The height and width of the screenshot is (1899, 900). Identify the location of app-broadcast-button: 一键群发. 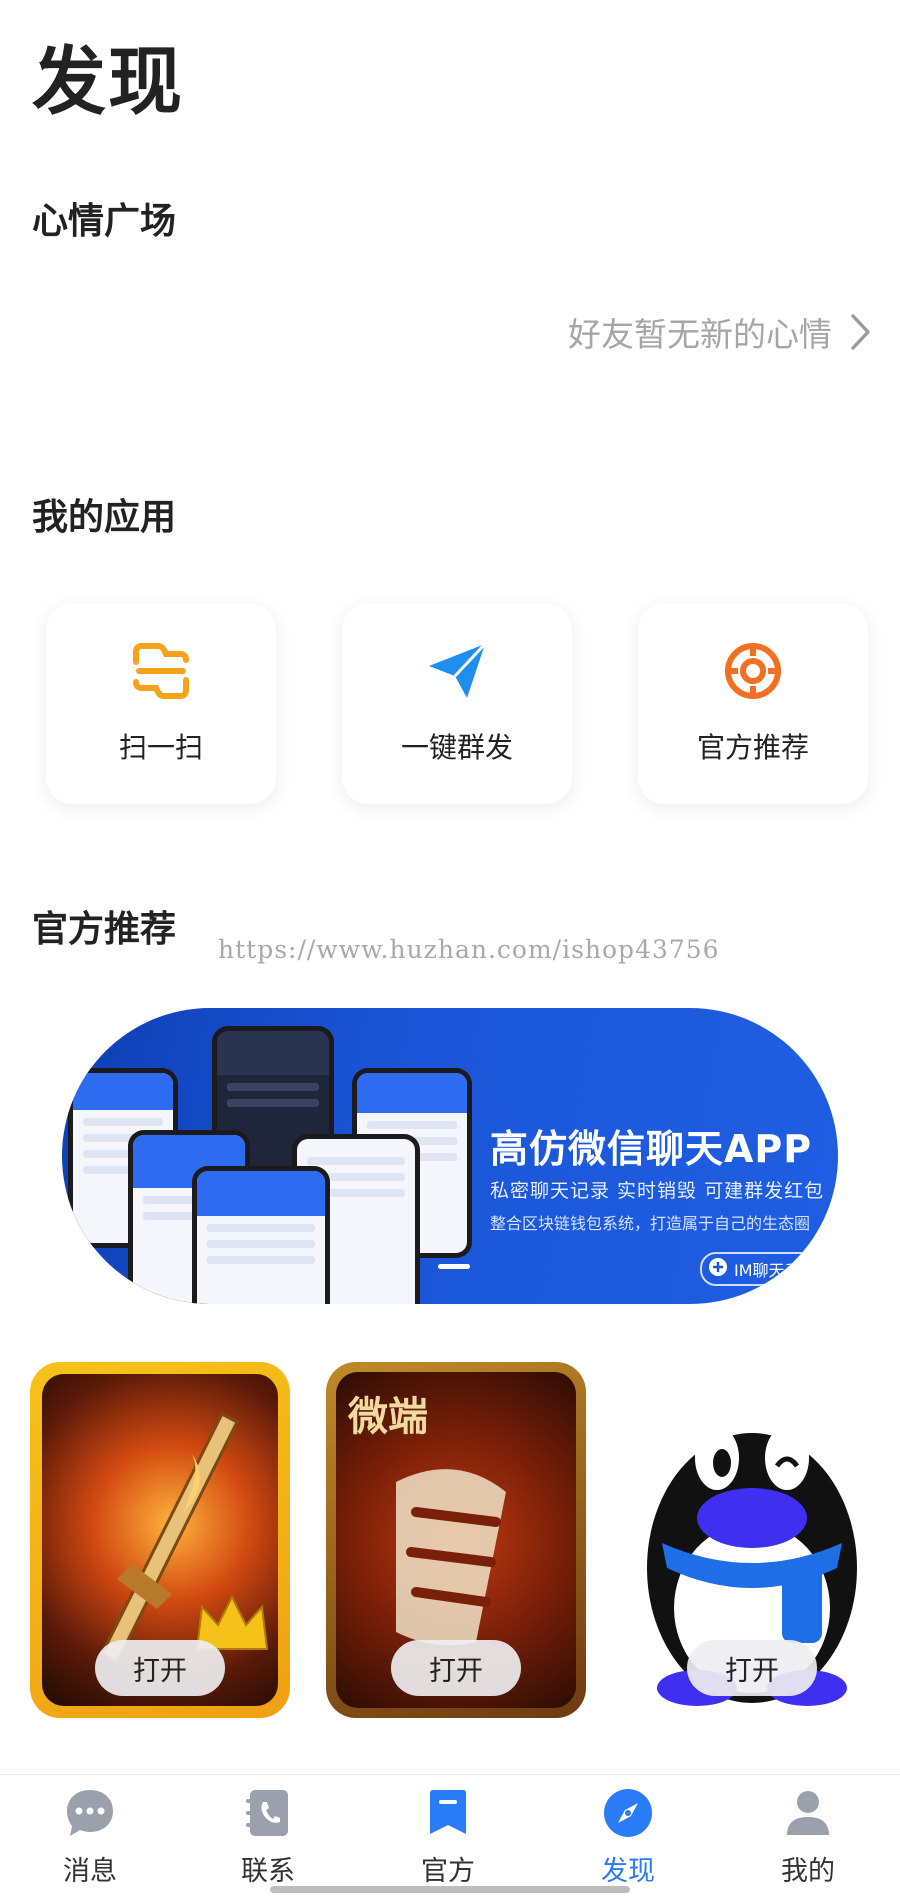
(457, 704).